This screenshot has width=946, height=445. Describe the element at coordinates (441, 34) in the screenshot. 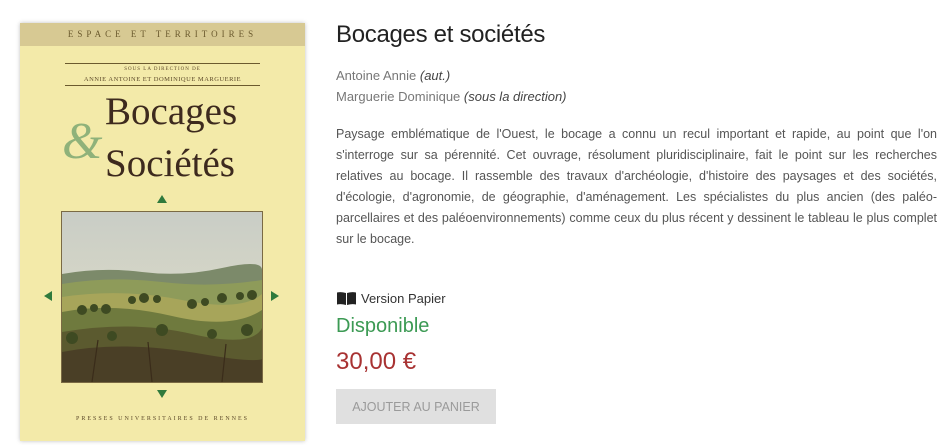

I see `book-title: Bocages et sociétés` at that location.